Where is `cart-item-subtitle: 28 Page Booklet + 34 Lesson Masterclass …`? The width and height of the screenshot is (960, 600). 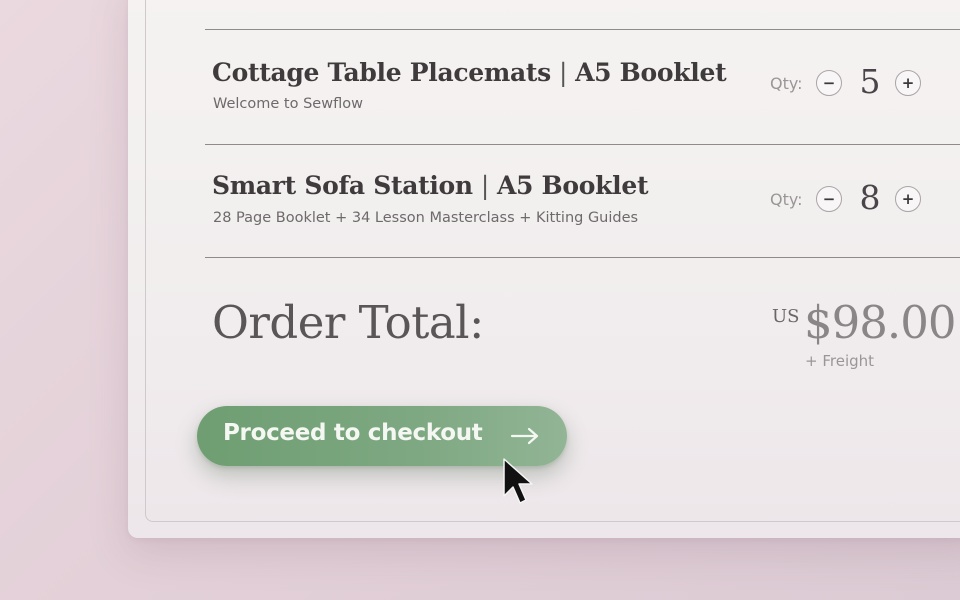
cart-item-subtitle: 28 Page Booklet + 34 Lesson Masterclass … is located at coordinates (426, 218).